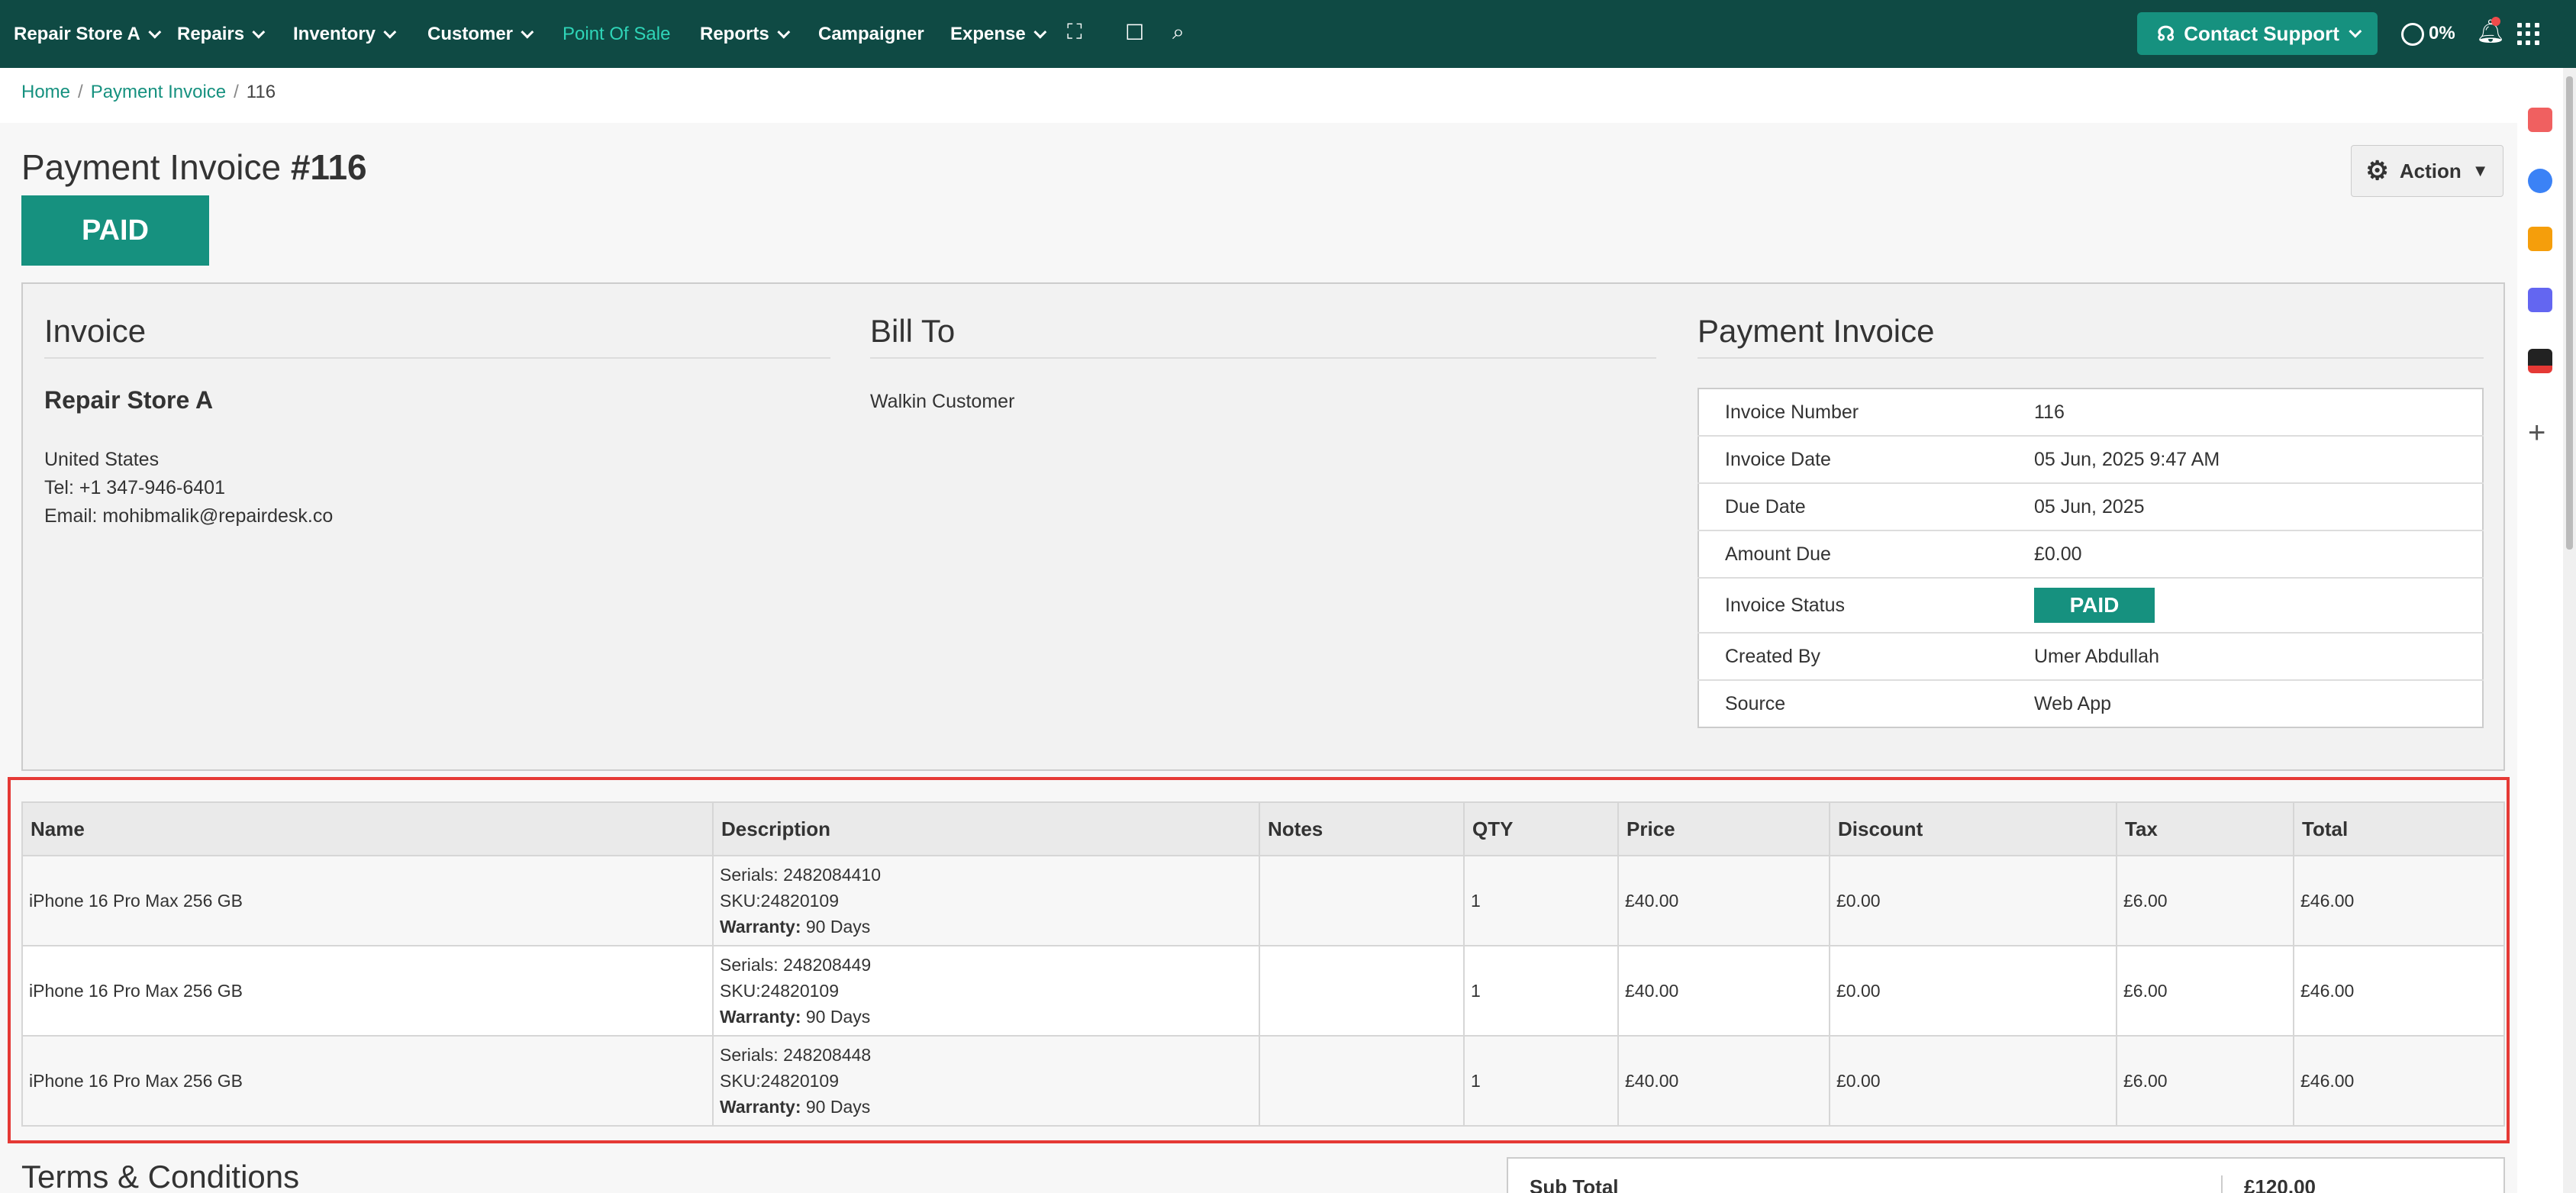 This screenshot has height=1193, width=2576. Describe the element at coordinates (367, 1081) in the screenshot. I see `item-name: iPhone 16 Pro Max 256 GB` at that location.